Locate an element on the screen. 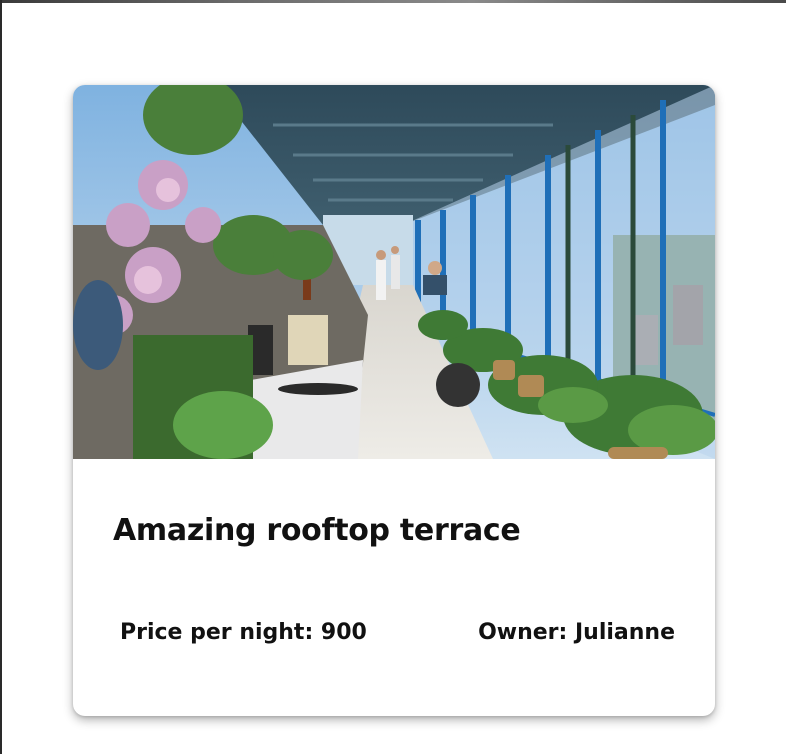 Image resolution: width=786 pixels, height=754 pixels. top-edge-strip is located at coordinates (393, 1).